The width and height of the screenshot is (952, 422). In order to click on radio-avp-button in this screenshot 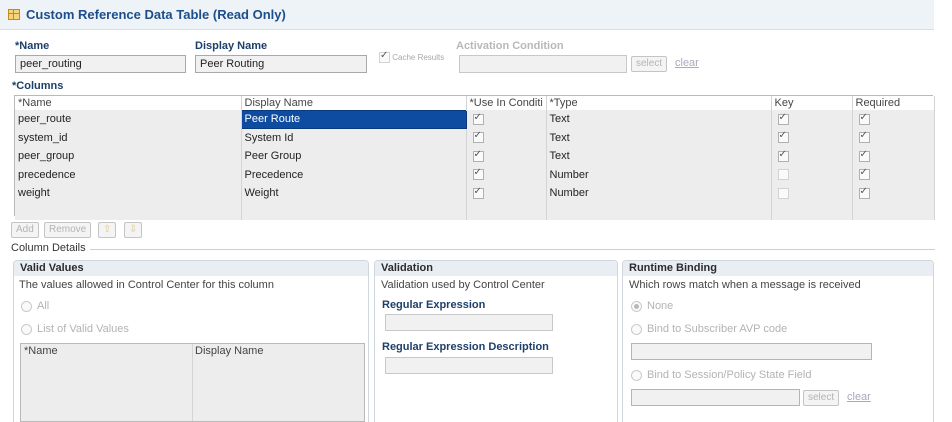, I will do `click(636, 329)`.